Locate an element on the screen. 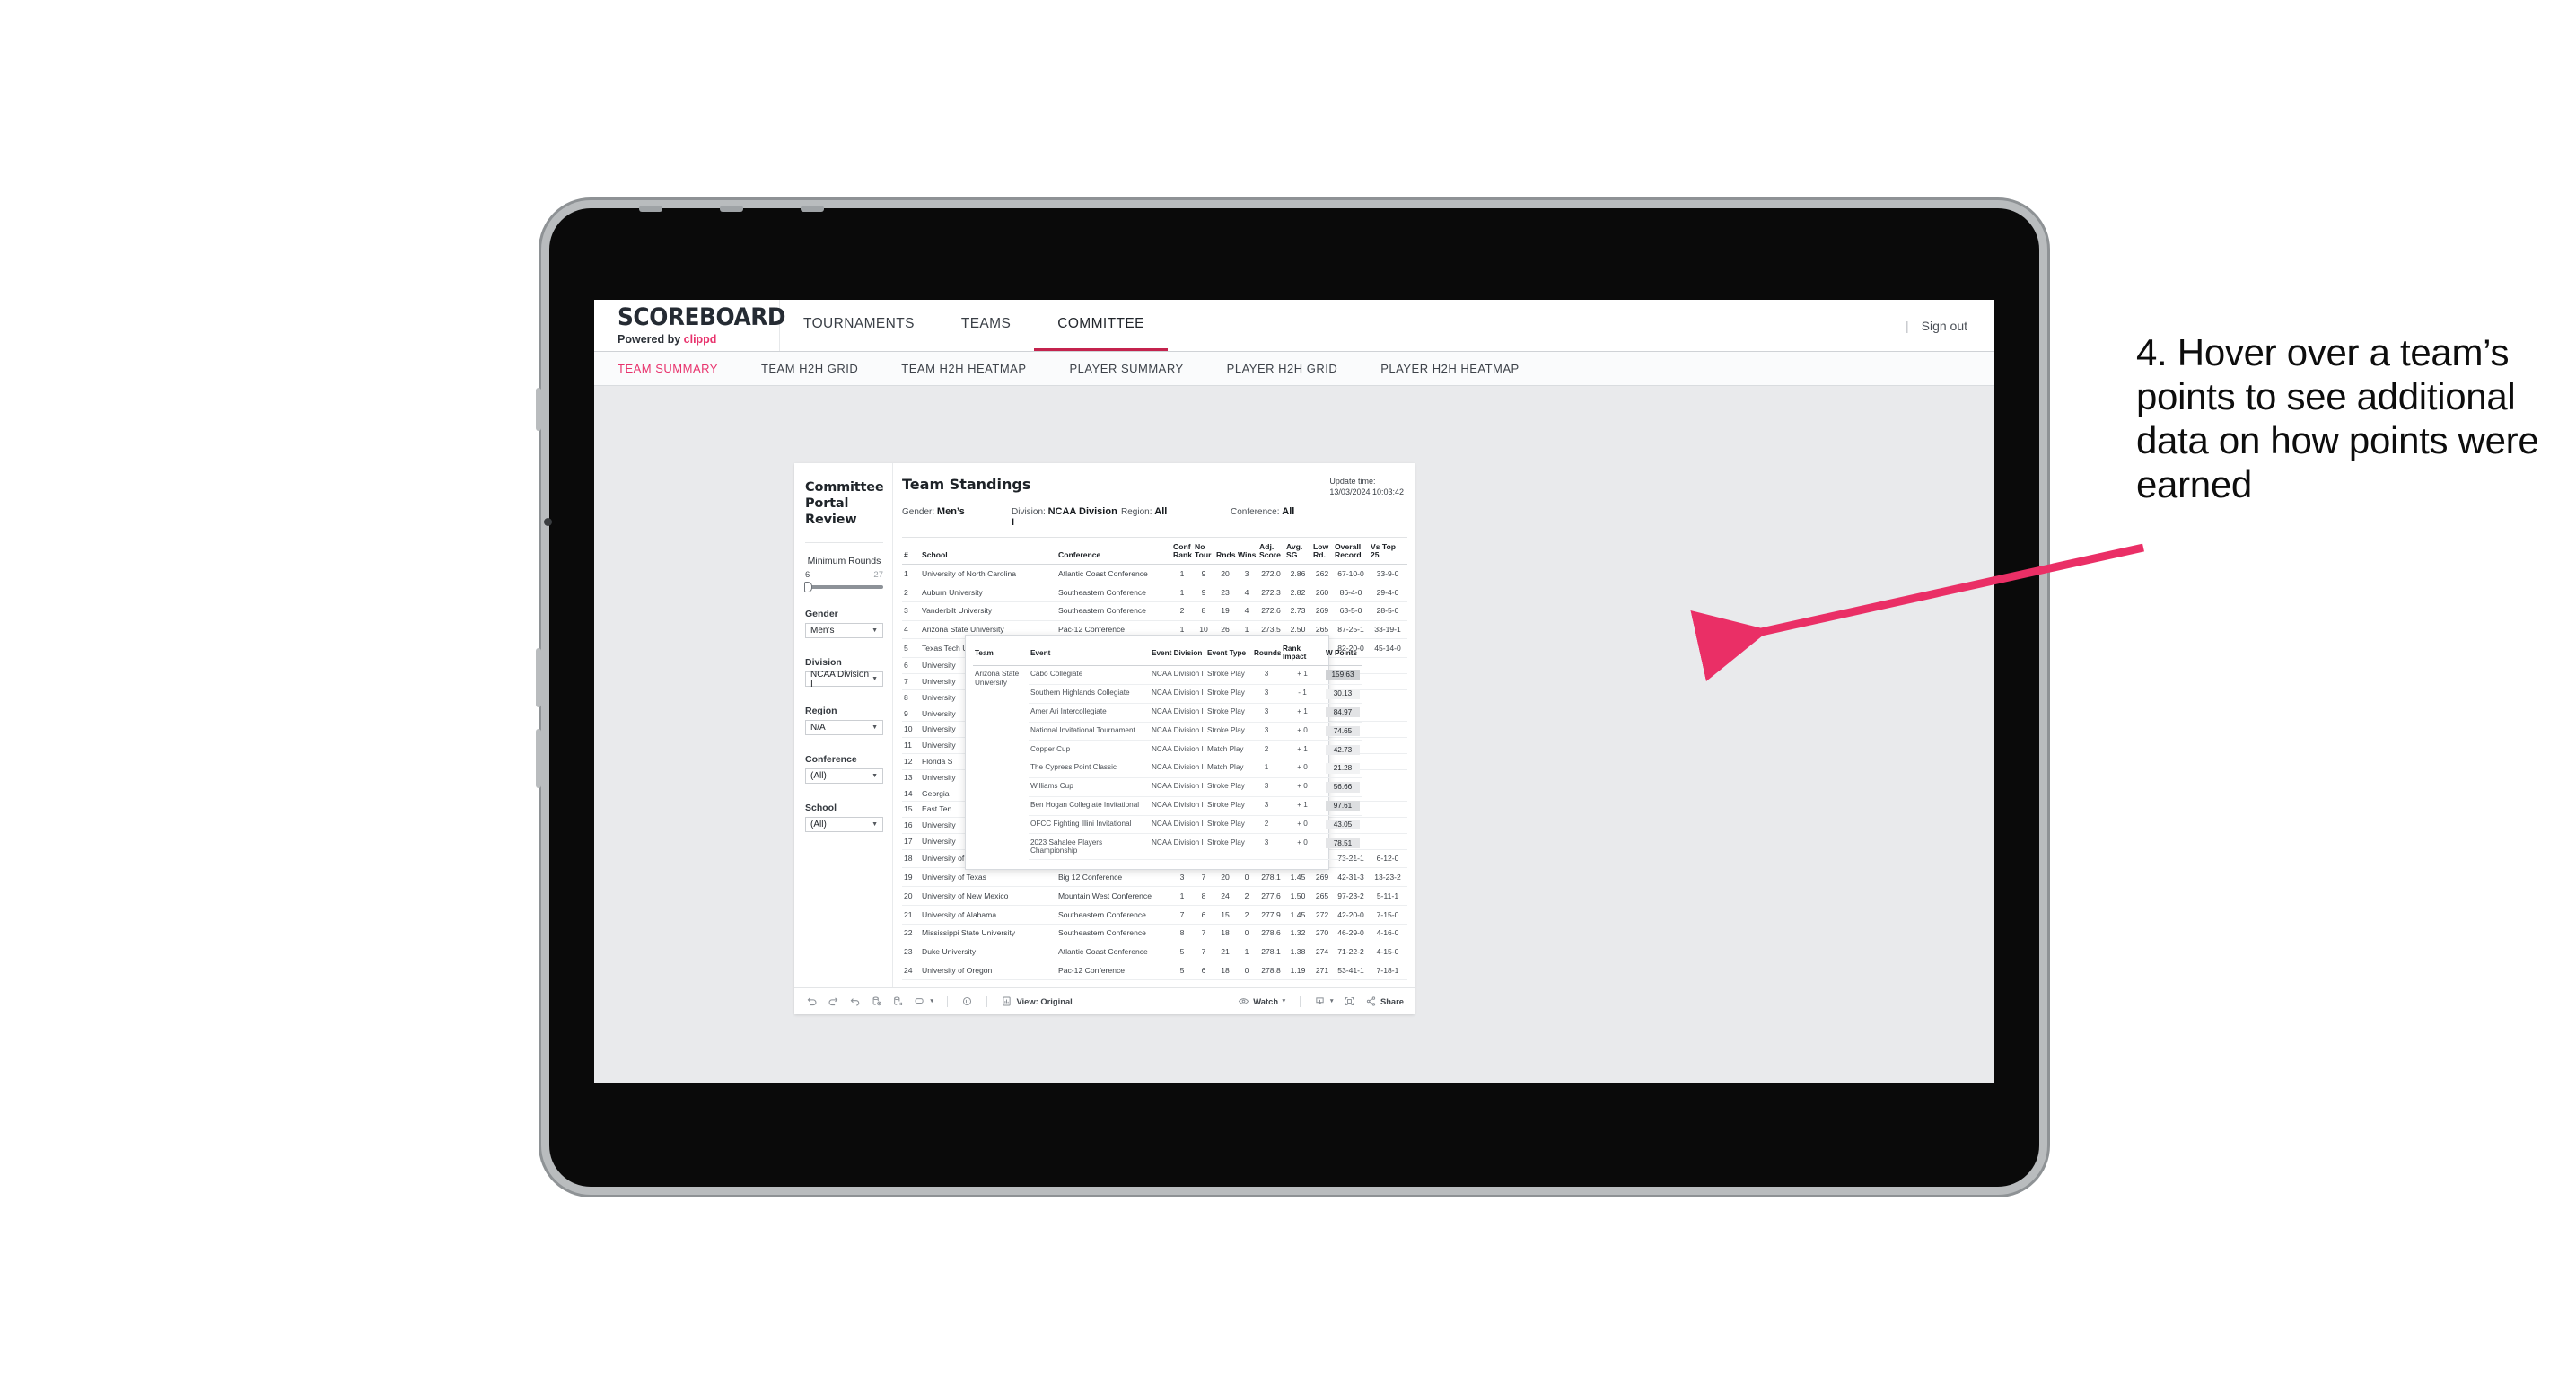 Image resolution: width=2576 pixels, height=1386 pixels. cell-adj: 277.6 is located at coordinates (1270, 896).